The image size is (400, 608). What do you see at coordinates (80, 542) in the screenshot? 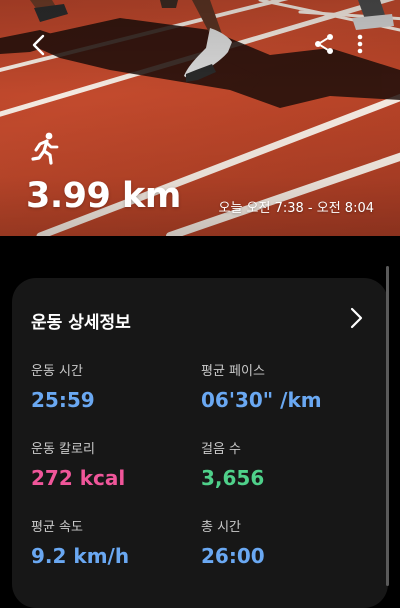
I see `metric-average-speed: 평균 속도 9.2 km/h` at bounding box center [80, 542].